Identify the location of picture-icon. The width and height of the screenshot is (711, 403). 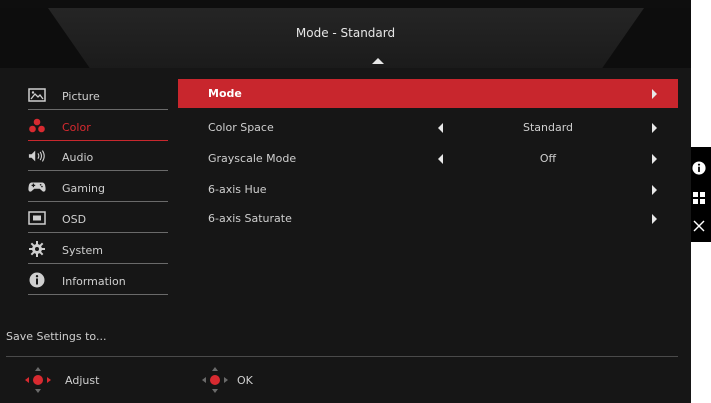
(37, 95).